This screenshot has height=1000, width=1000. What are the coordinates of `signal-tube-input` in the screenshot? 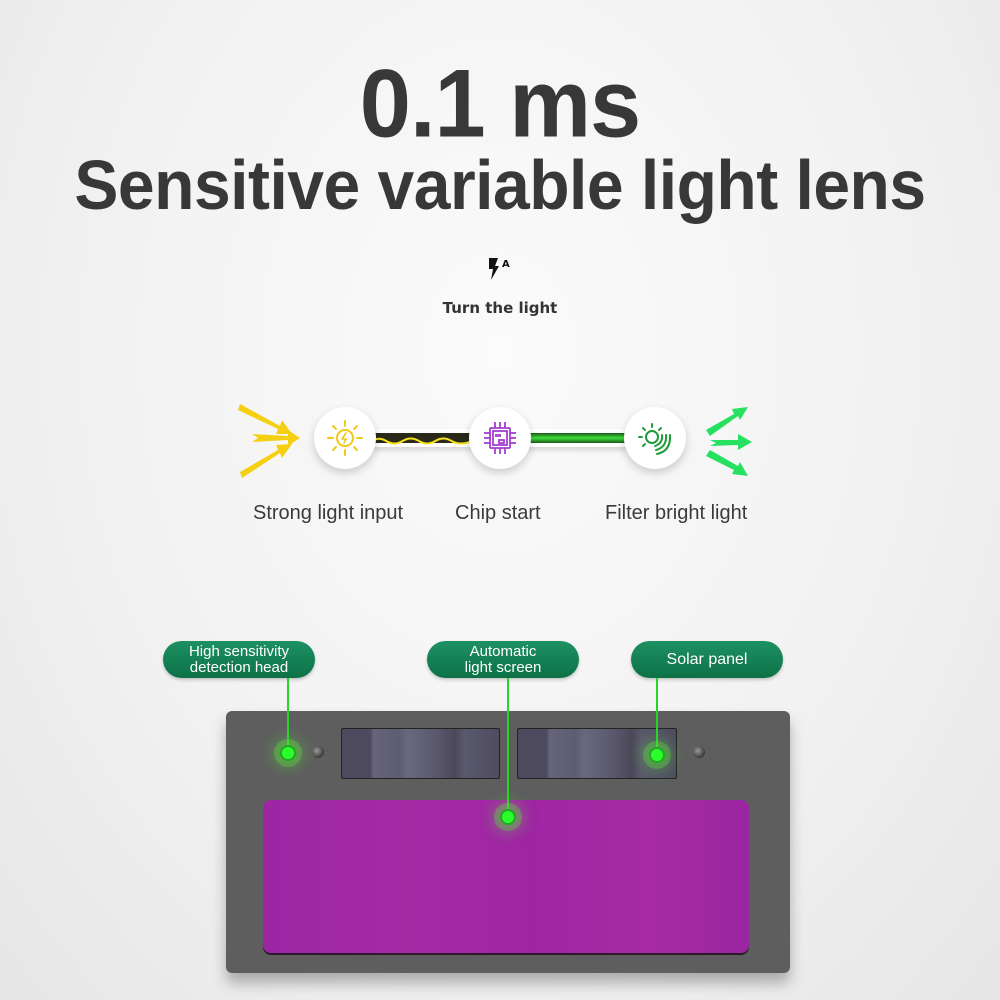 It's located at (421, 438).